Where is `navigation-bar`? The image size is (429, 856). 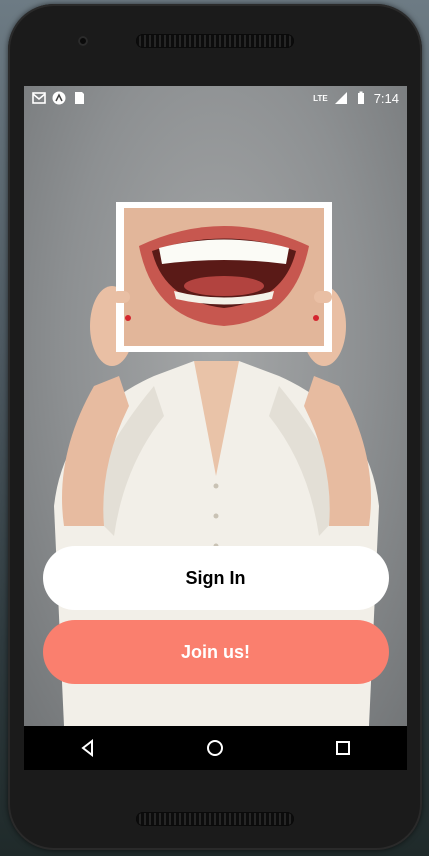 navigation-bar is located at coordinates (215, 748).